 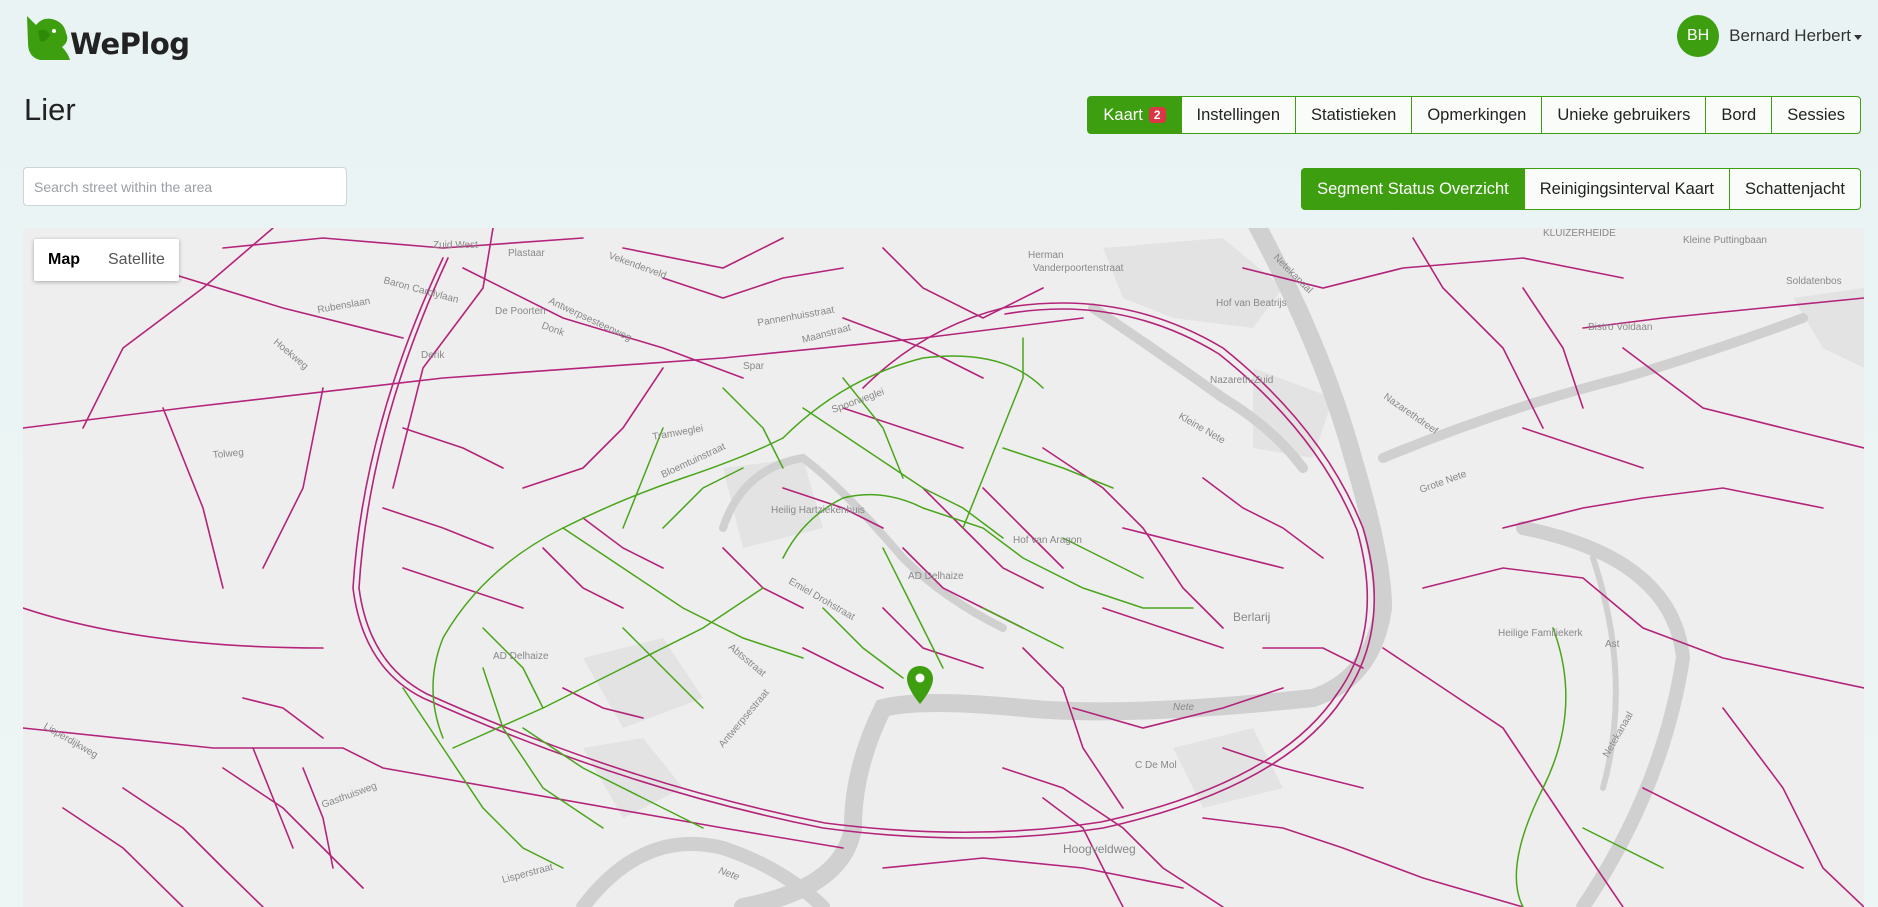 What do you see at coordinates (1790, 35) in the screenshot?
I see `user-name: Bernard Herbert` at bounding box center [1790, 35].